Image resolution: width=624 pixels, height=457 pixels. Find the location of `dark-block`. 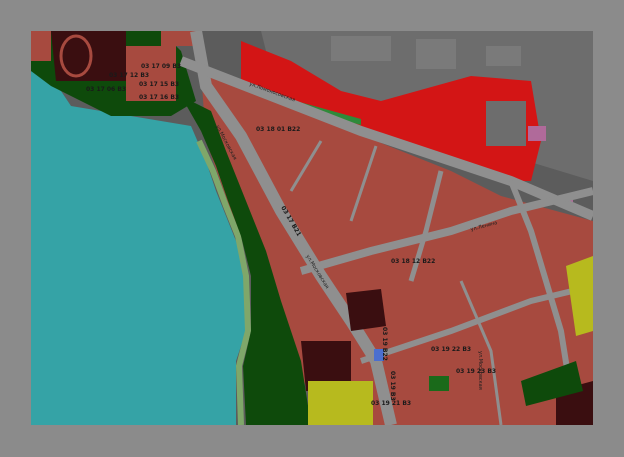

dark-block is located at coordinates (366, 310).